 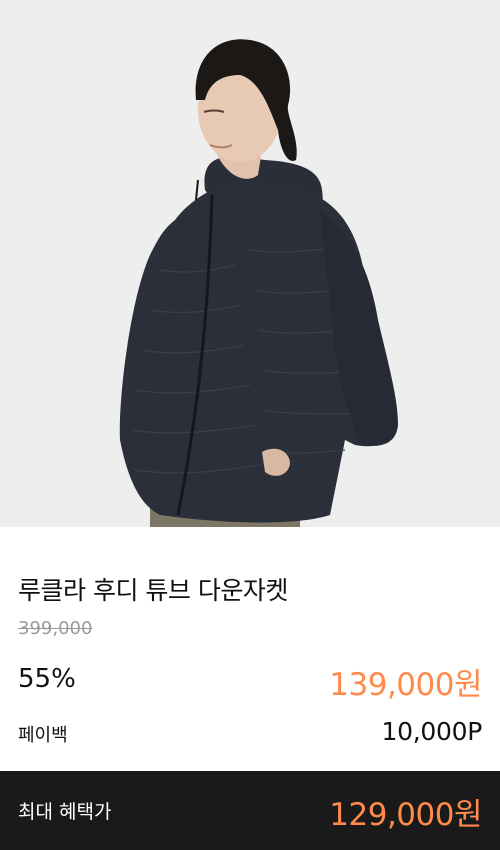 What do you see at coordinates (250, 810) in the screenshot?
I see `max-benefit-bar: 최대 혜택가 129,000원` at bounding box center [250, 810].